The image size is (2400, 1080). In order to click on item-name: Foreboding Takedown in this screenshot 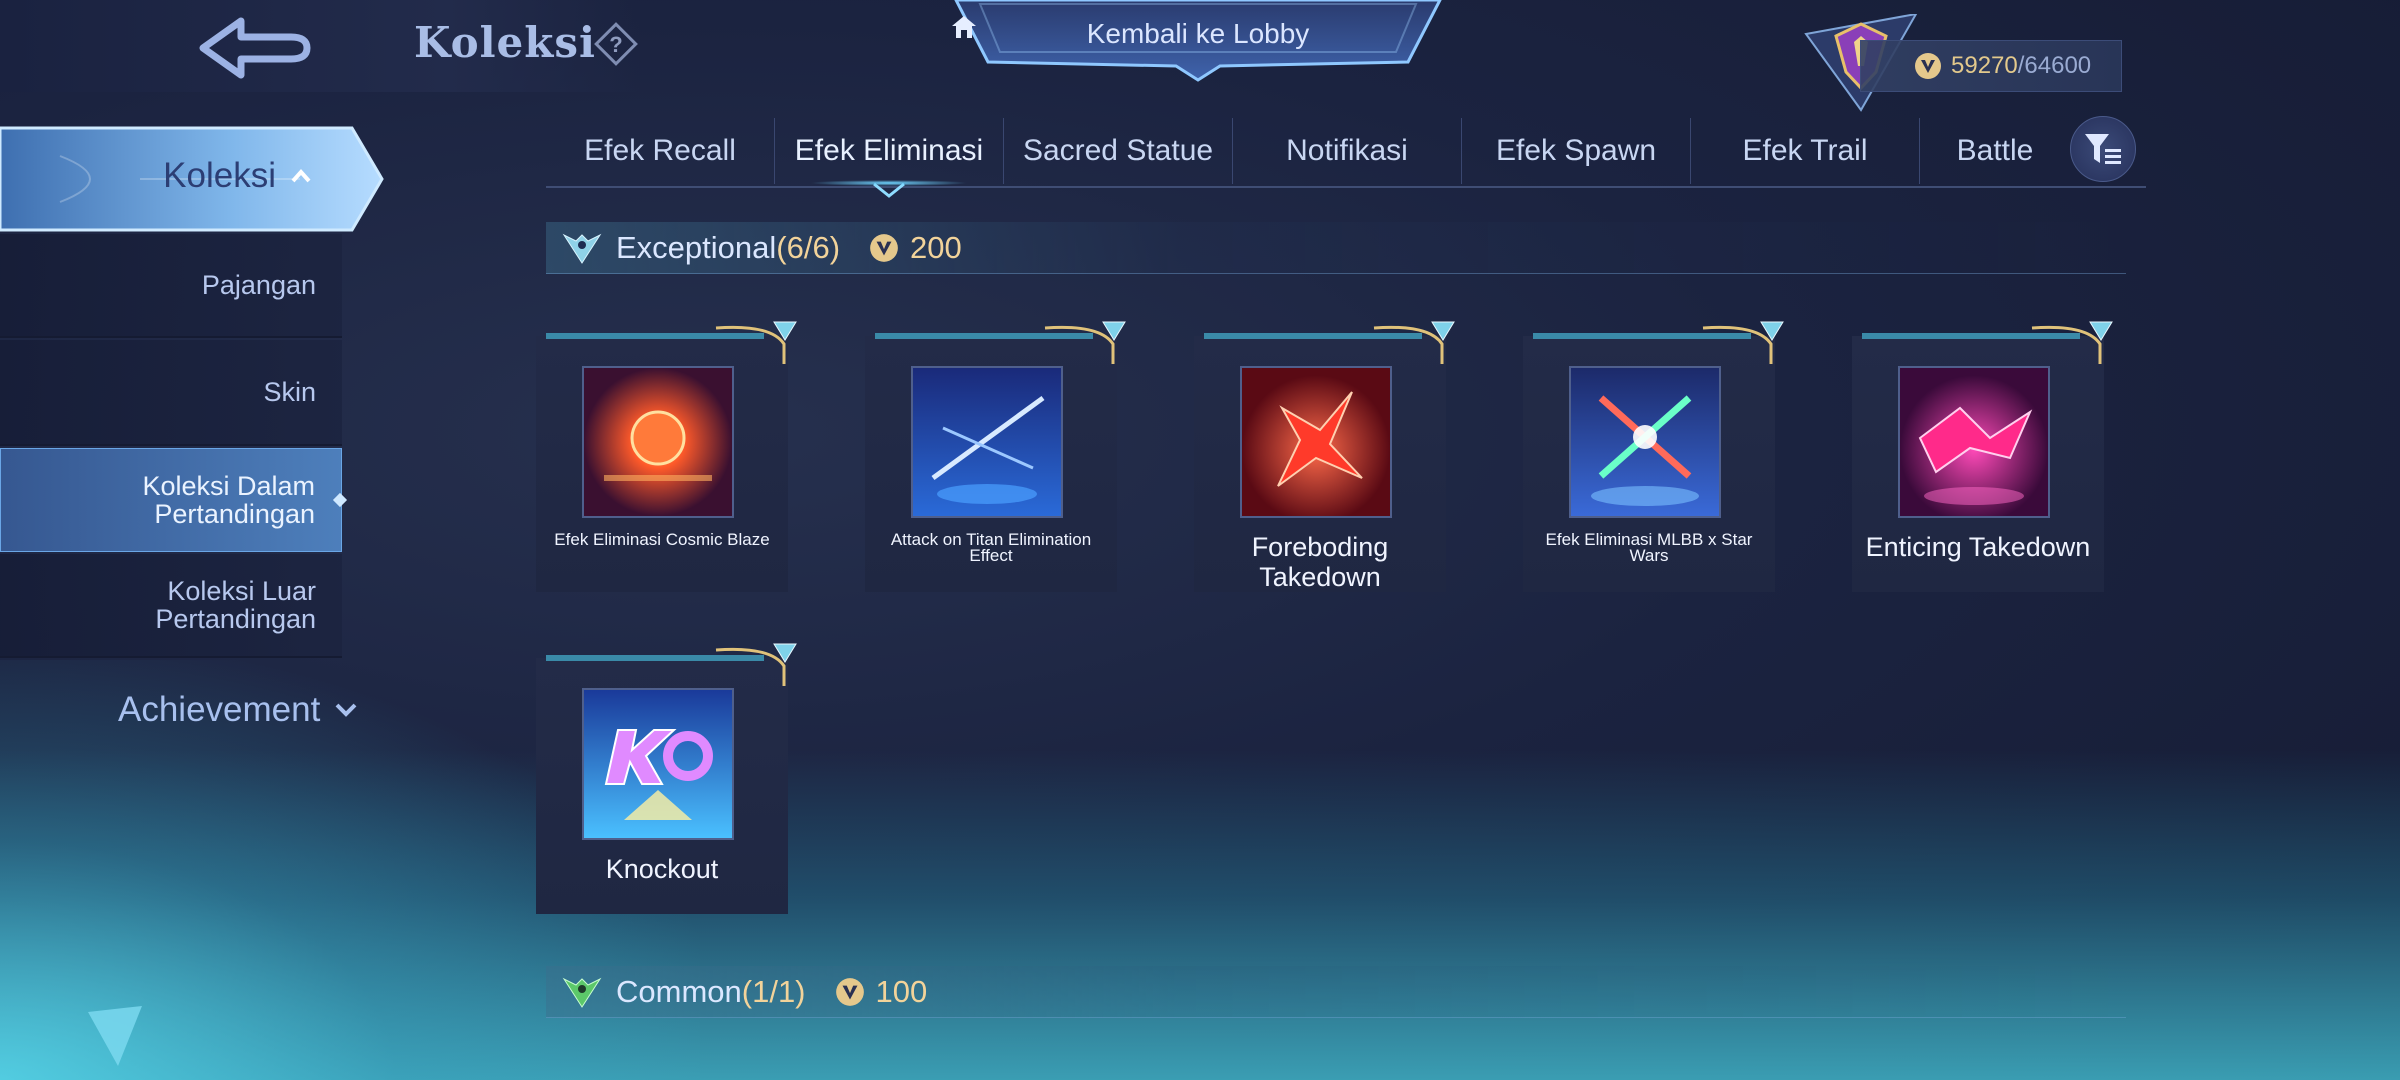, I will do `click(1320, 562)`.